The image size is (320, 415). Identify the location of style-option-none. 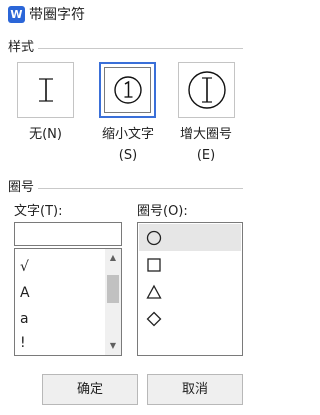
(45, 90).